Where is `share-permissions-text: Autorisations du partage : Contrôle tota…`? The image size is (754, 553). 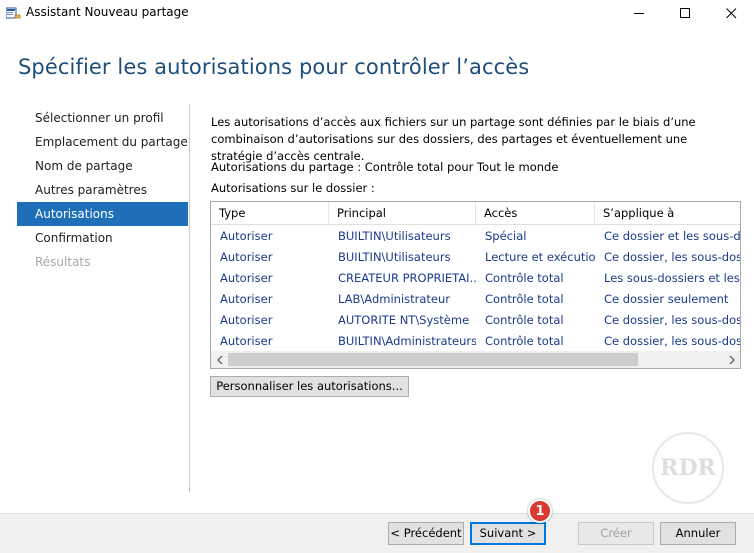
share-permissions-text: Autorisations du partage : Contrôle tota… is located at coordinates (385, 167).